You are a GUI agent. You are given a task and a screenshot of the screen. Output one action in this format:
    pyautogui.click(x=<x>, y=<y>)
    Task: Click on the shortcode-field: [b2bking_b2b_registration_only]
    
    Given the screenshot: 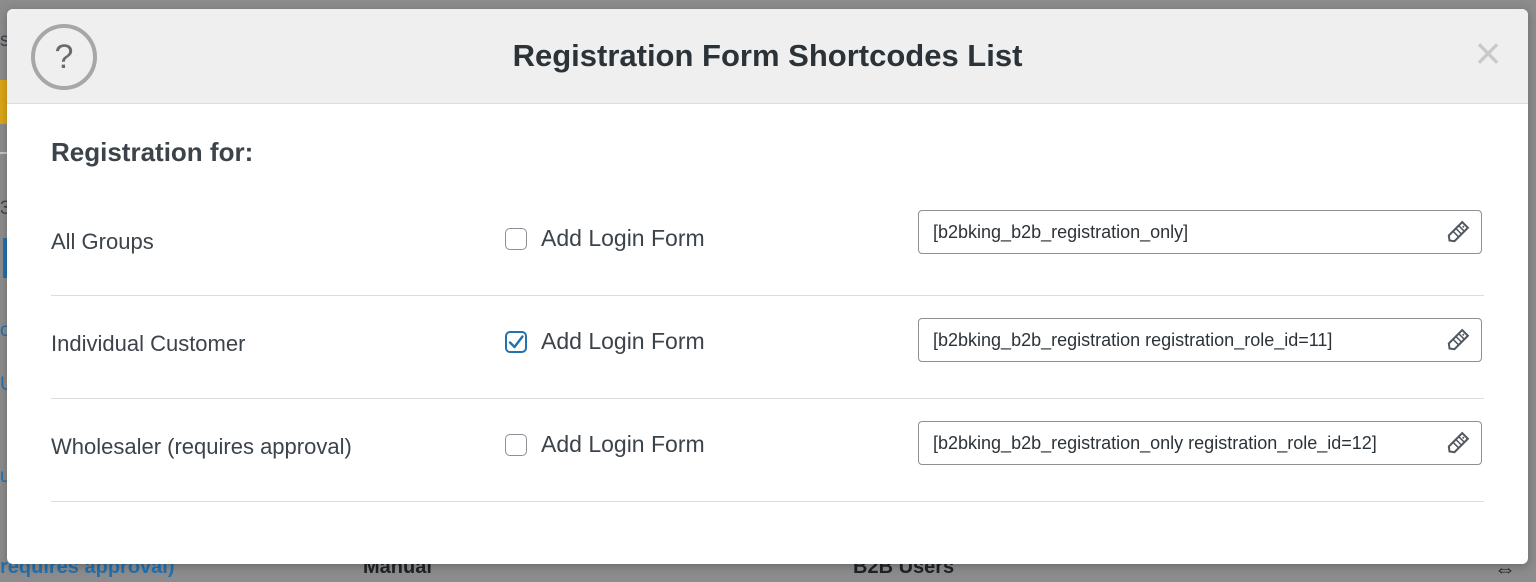 What is the action you would take?
    pyautogui.click(x=1200, y=232)
    